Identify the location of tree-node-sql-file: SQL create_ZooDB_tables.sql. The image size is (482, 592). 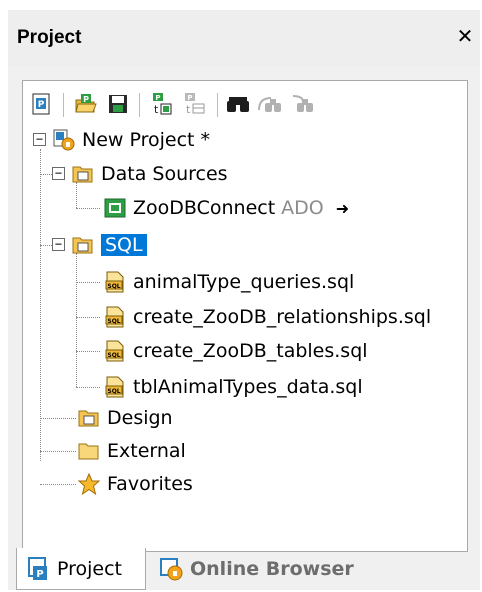
(235, 351).